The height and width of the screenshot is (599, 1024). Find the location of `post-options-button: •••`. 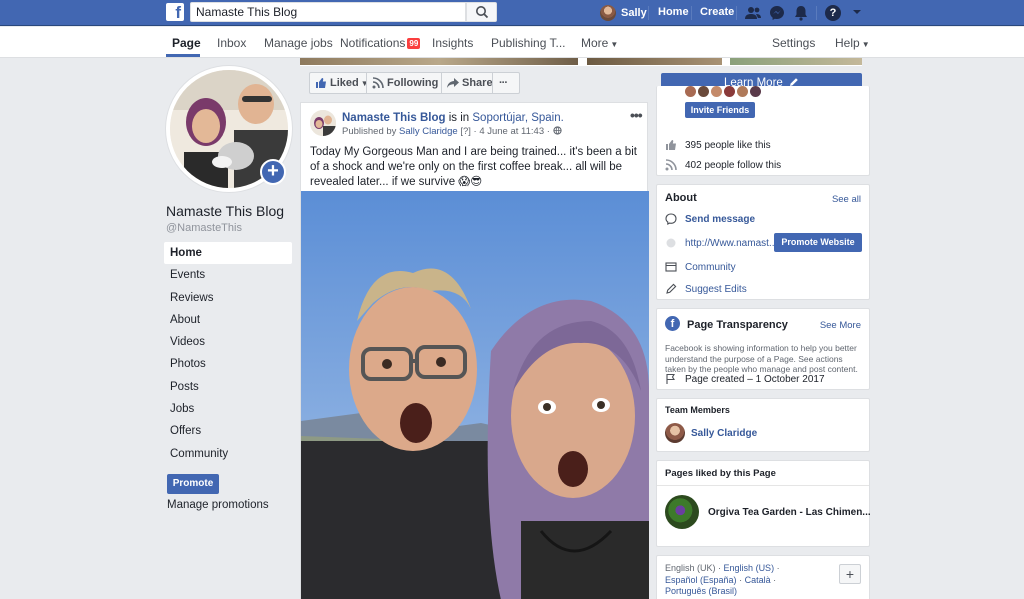

post-options-button: ••• is located at coordinates (636, 115).